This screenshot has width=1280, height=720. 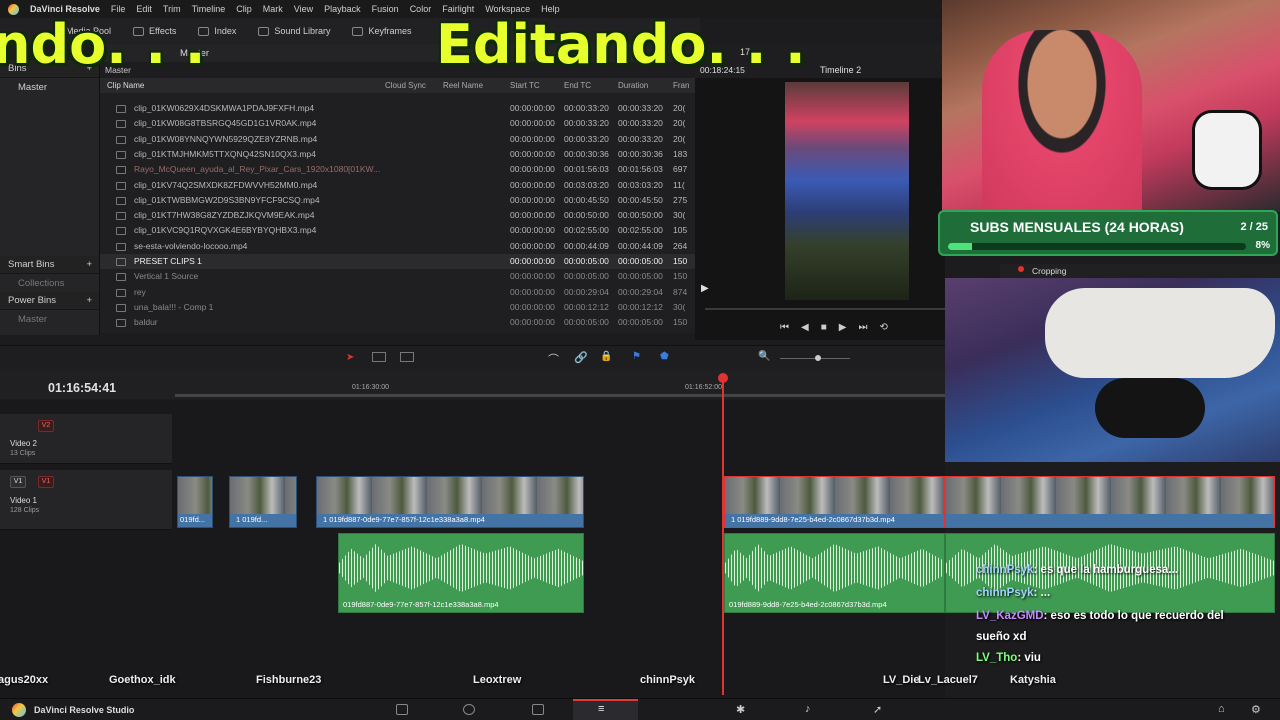 I want to click on add-power-bin-icon: +, so click(x=89, y=300).